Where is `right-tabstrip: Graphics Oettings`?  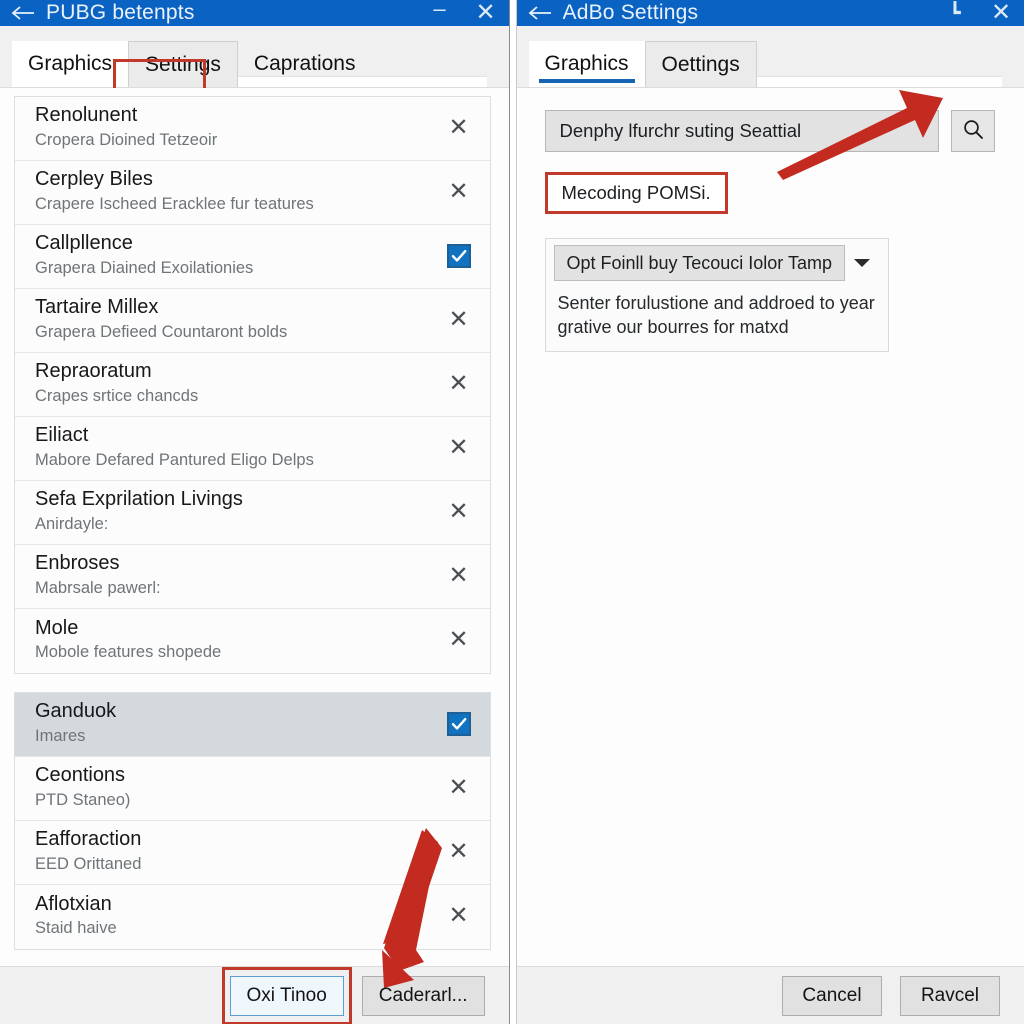
right-tabstrip: Graphics Oettings is located at coordinates (770, 57).